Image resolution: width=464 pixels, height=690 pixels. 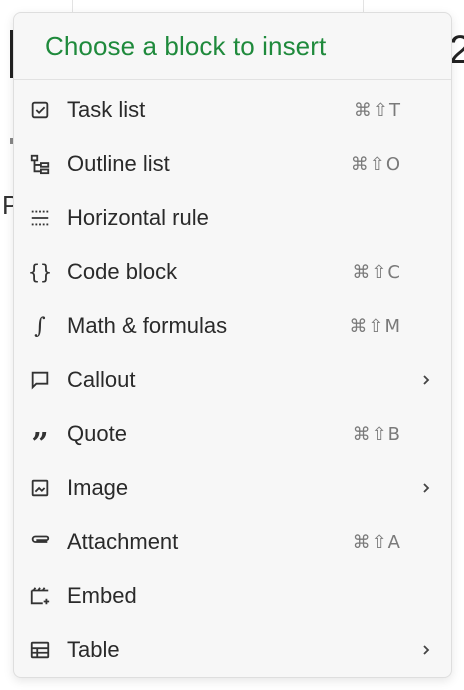 I want to click on menu-item-math-formulas: ∫ Math & formulas ⌘⇧M, so click(x=232, y=326).